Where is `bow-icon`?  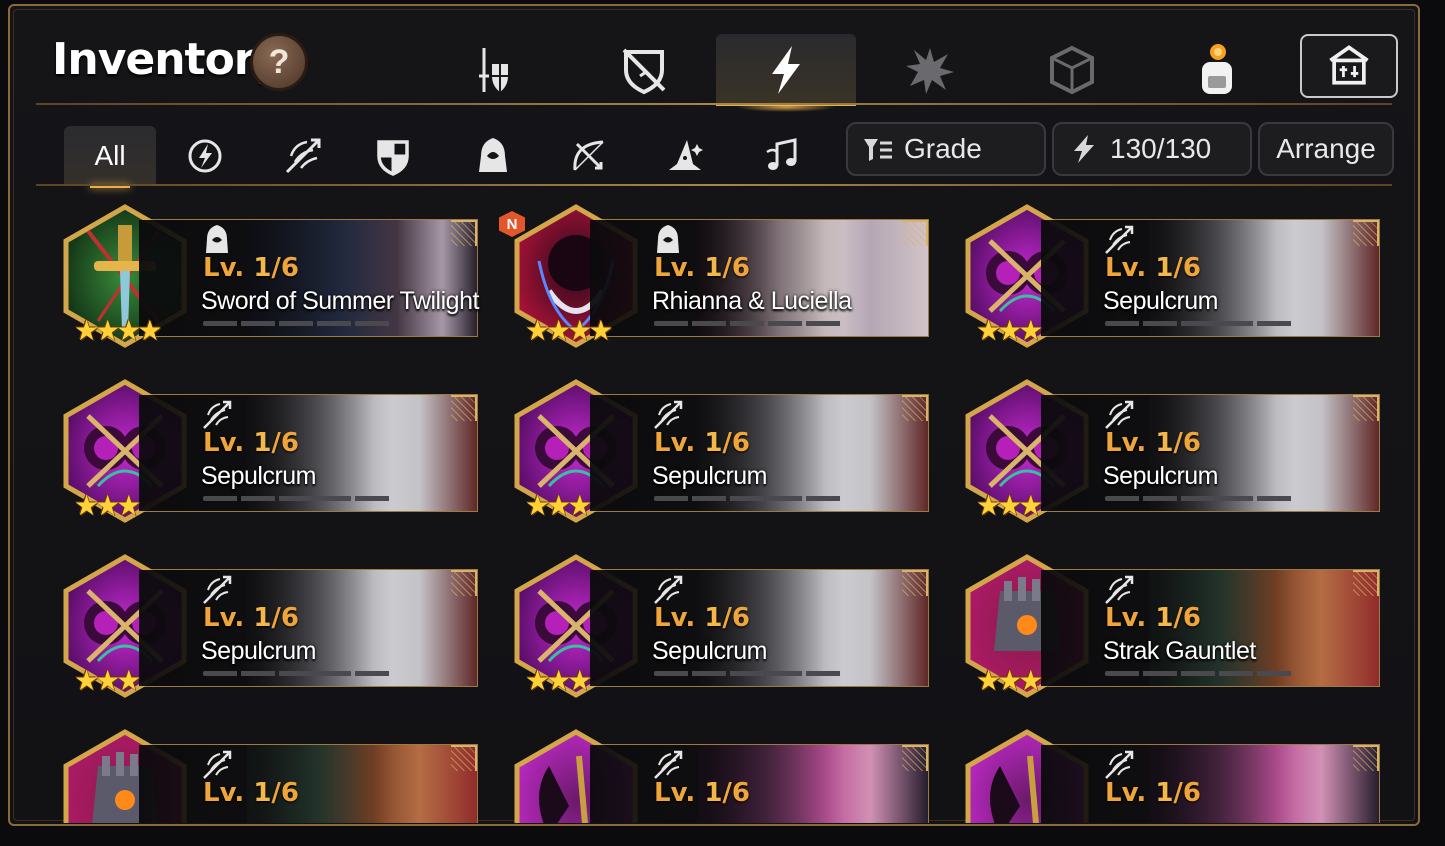
bow-icon is located at coordinates (588, 155).